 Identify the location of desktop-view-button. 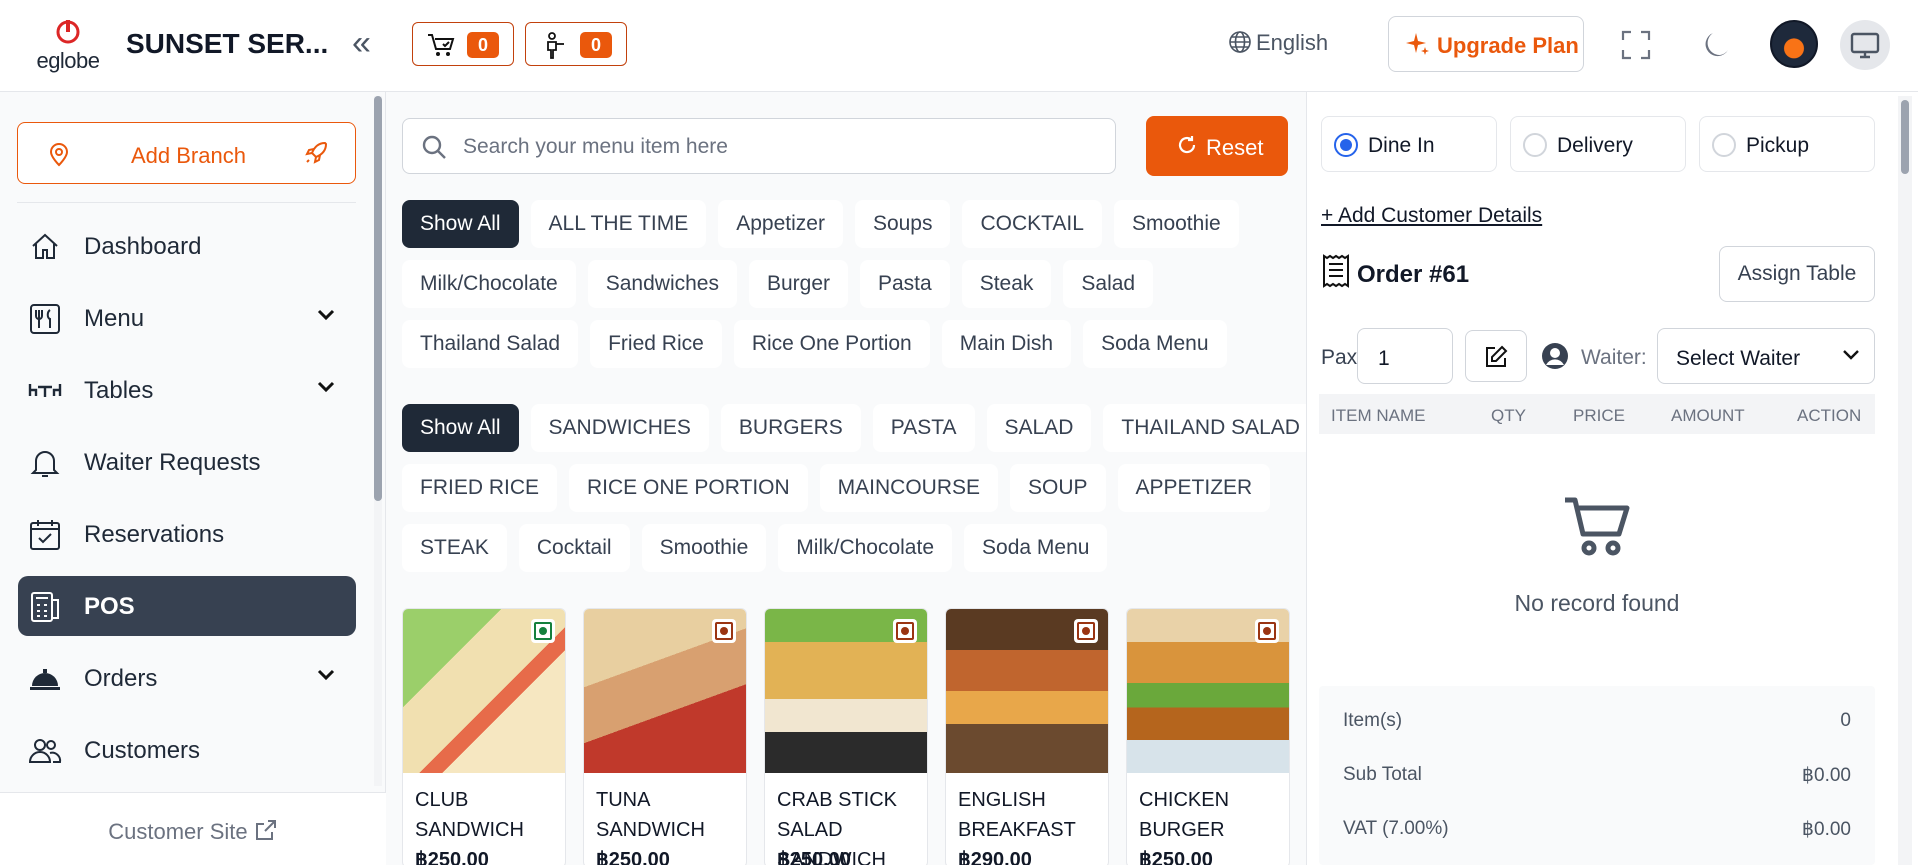
(1865, 45).